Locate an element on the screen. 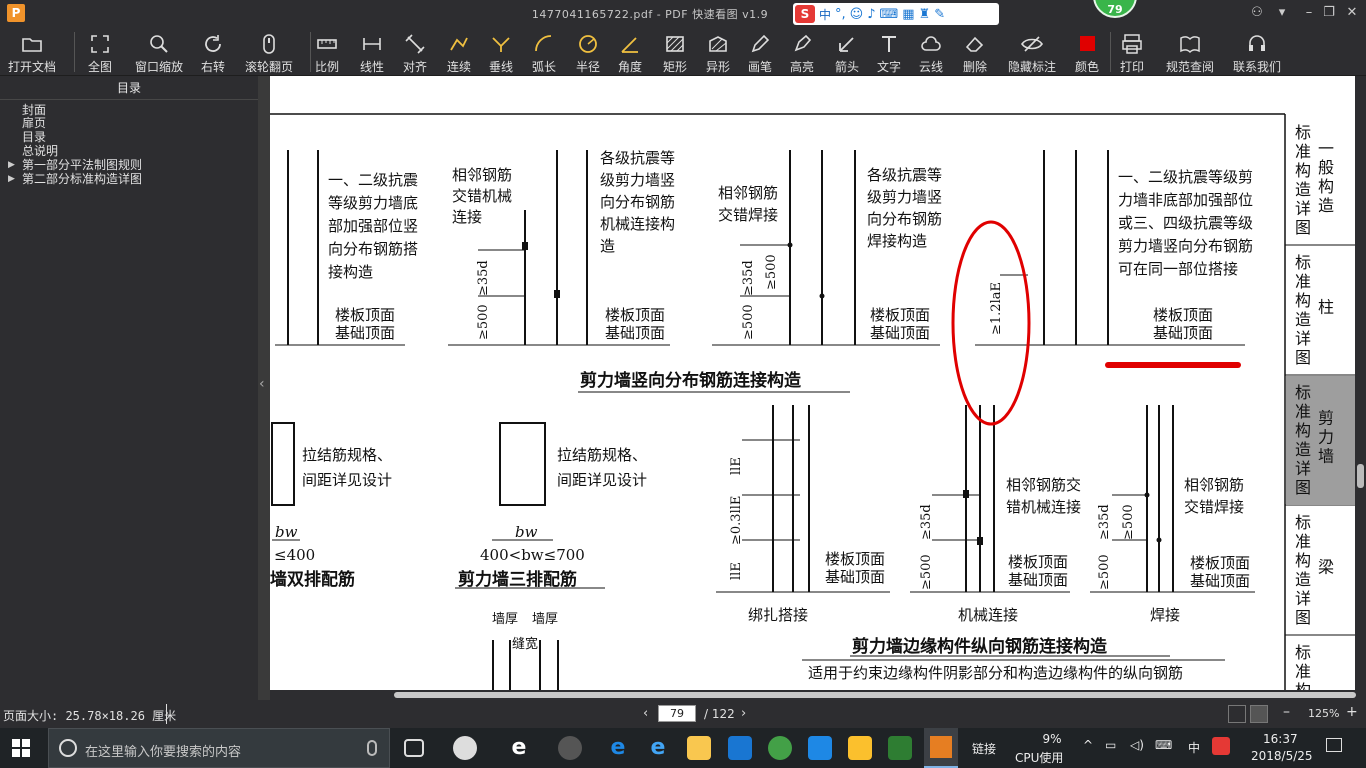  ie-old-icon: e is located at coordinates (519, 748).